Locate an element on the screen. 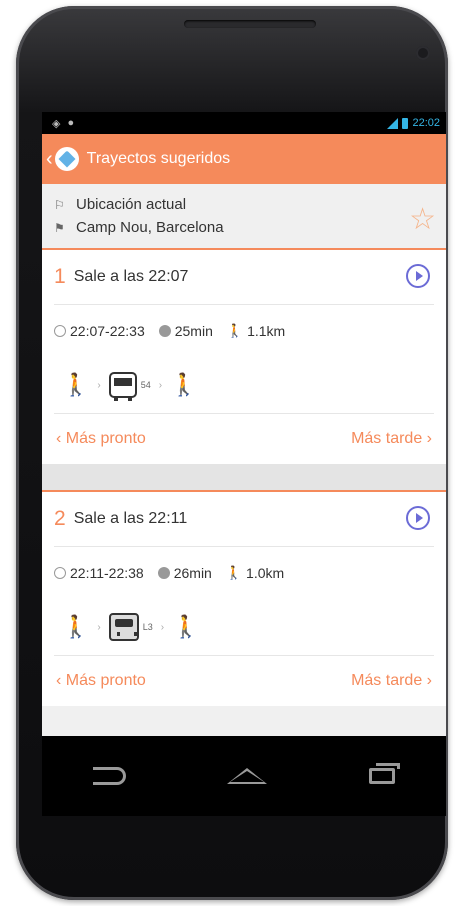 The height and width of the screenshot is (906, 466). nav-home-icon is located at coordinates (247, 776).